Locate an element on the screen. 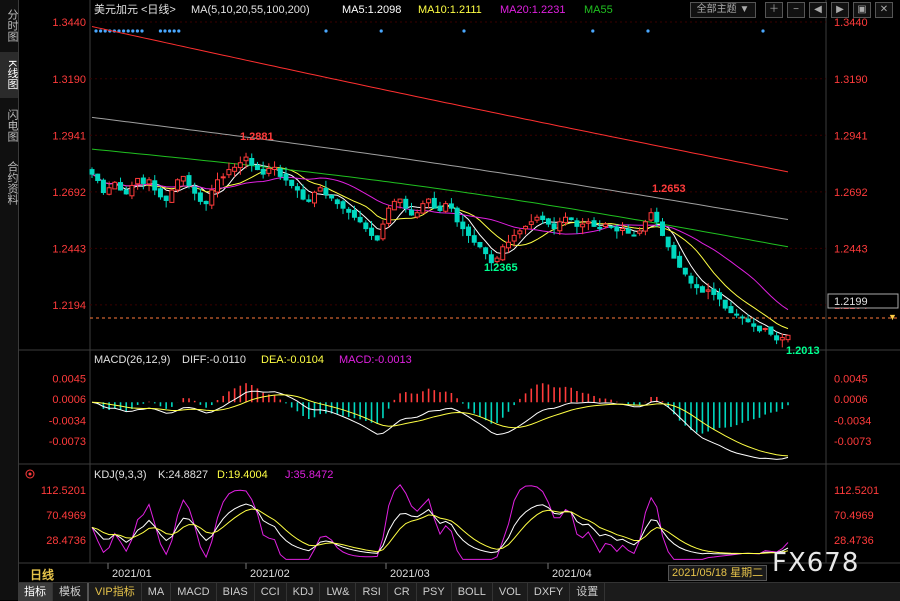 The height and width of the screenshot is (601, 900). indicator-tab: LW& is located at coordinates (338, 592).